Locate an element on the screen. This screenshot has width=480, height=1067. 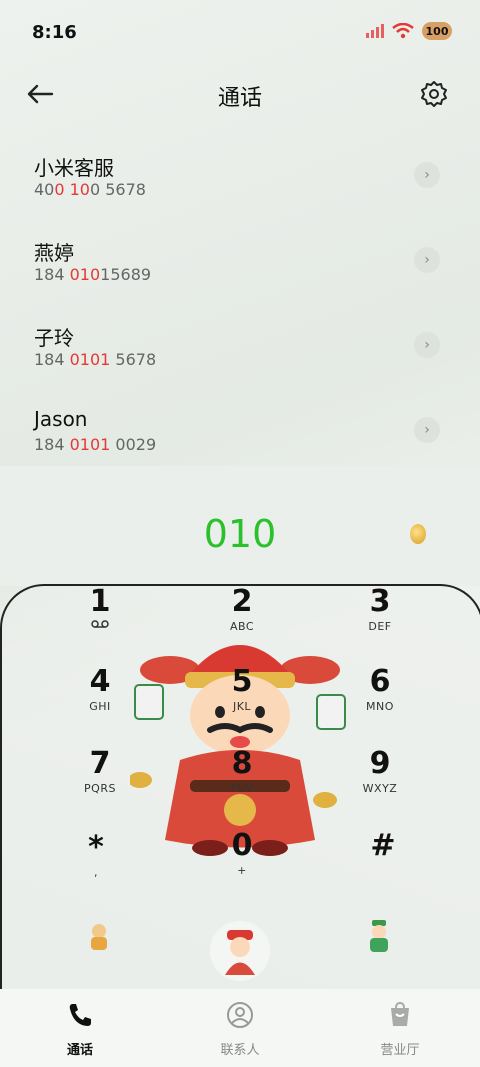
wifi-icon is located at coordinates (403, 31).